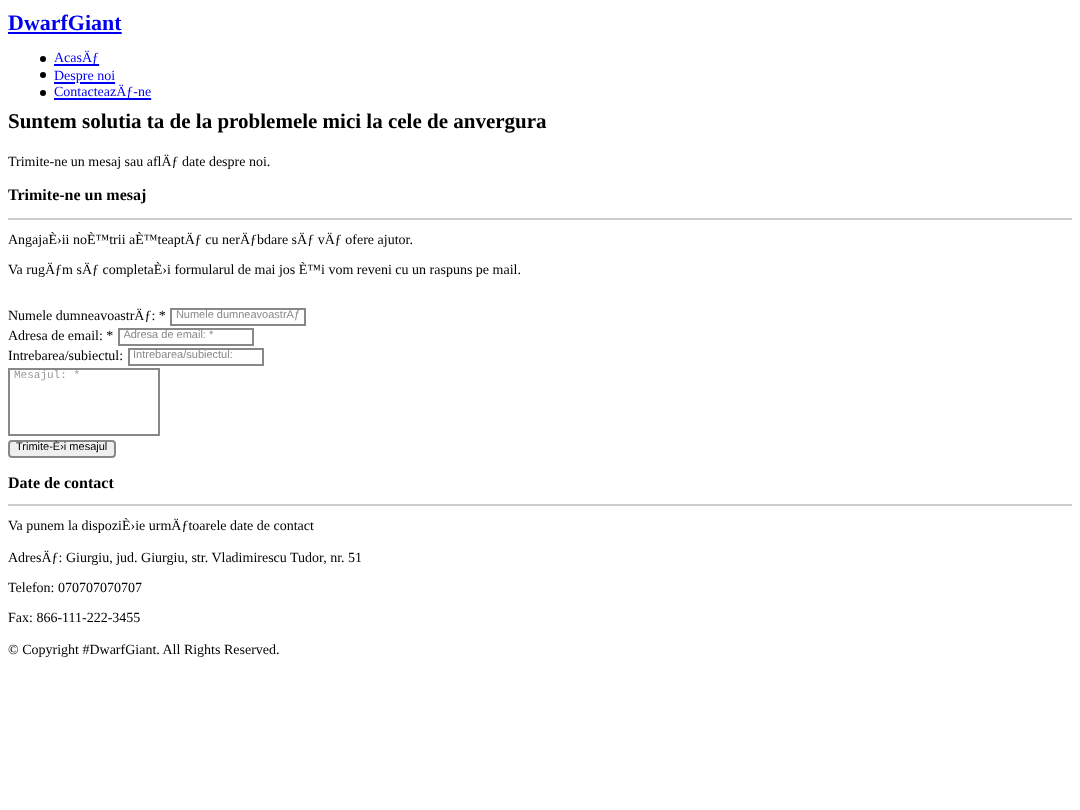 The width and height of the screenshot is (1080, 810). I want to click on section-heading: Trimite-ne un mesaj, so click(78, 196).